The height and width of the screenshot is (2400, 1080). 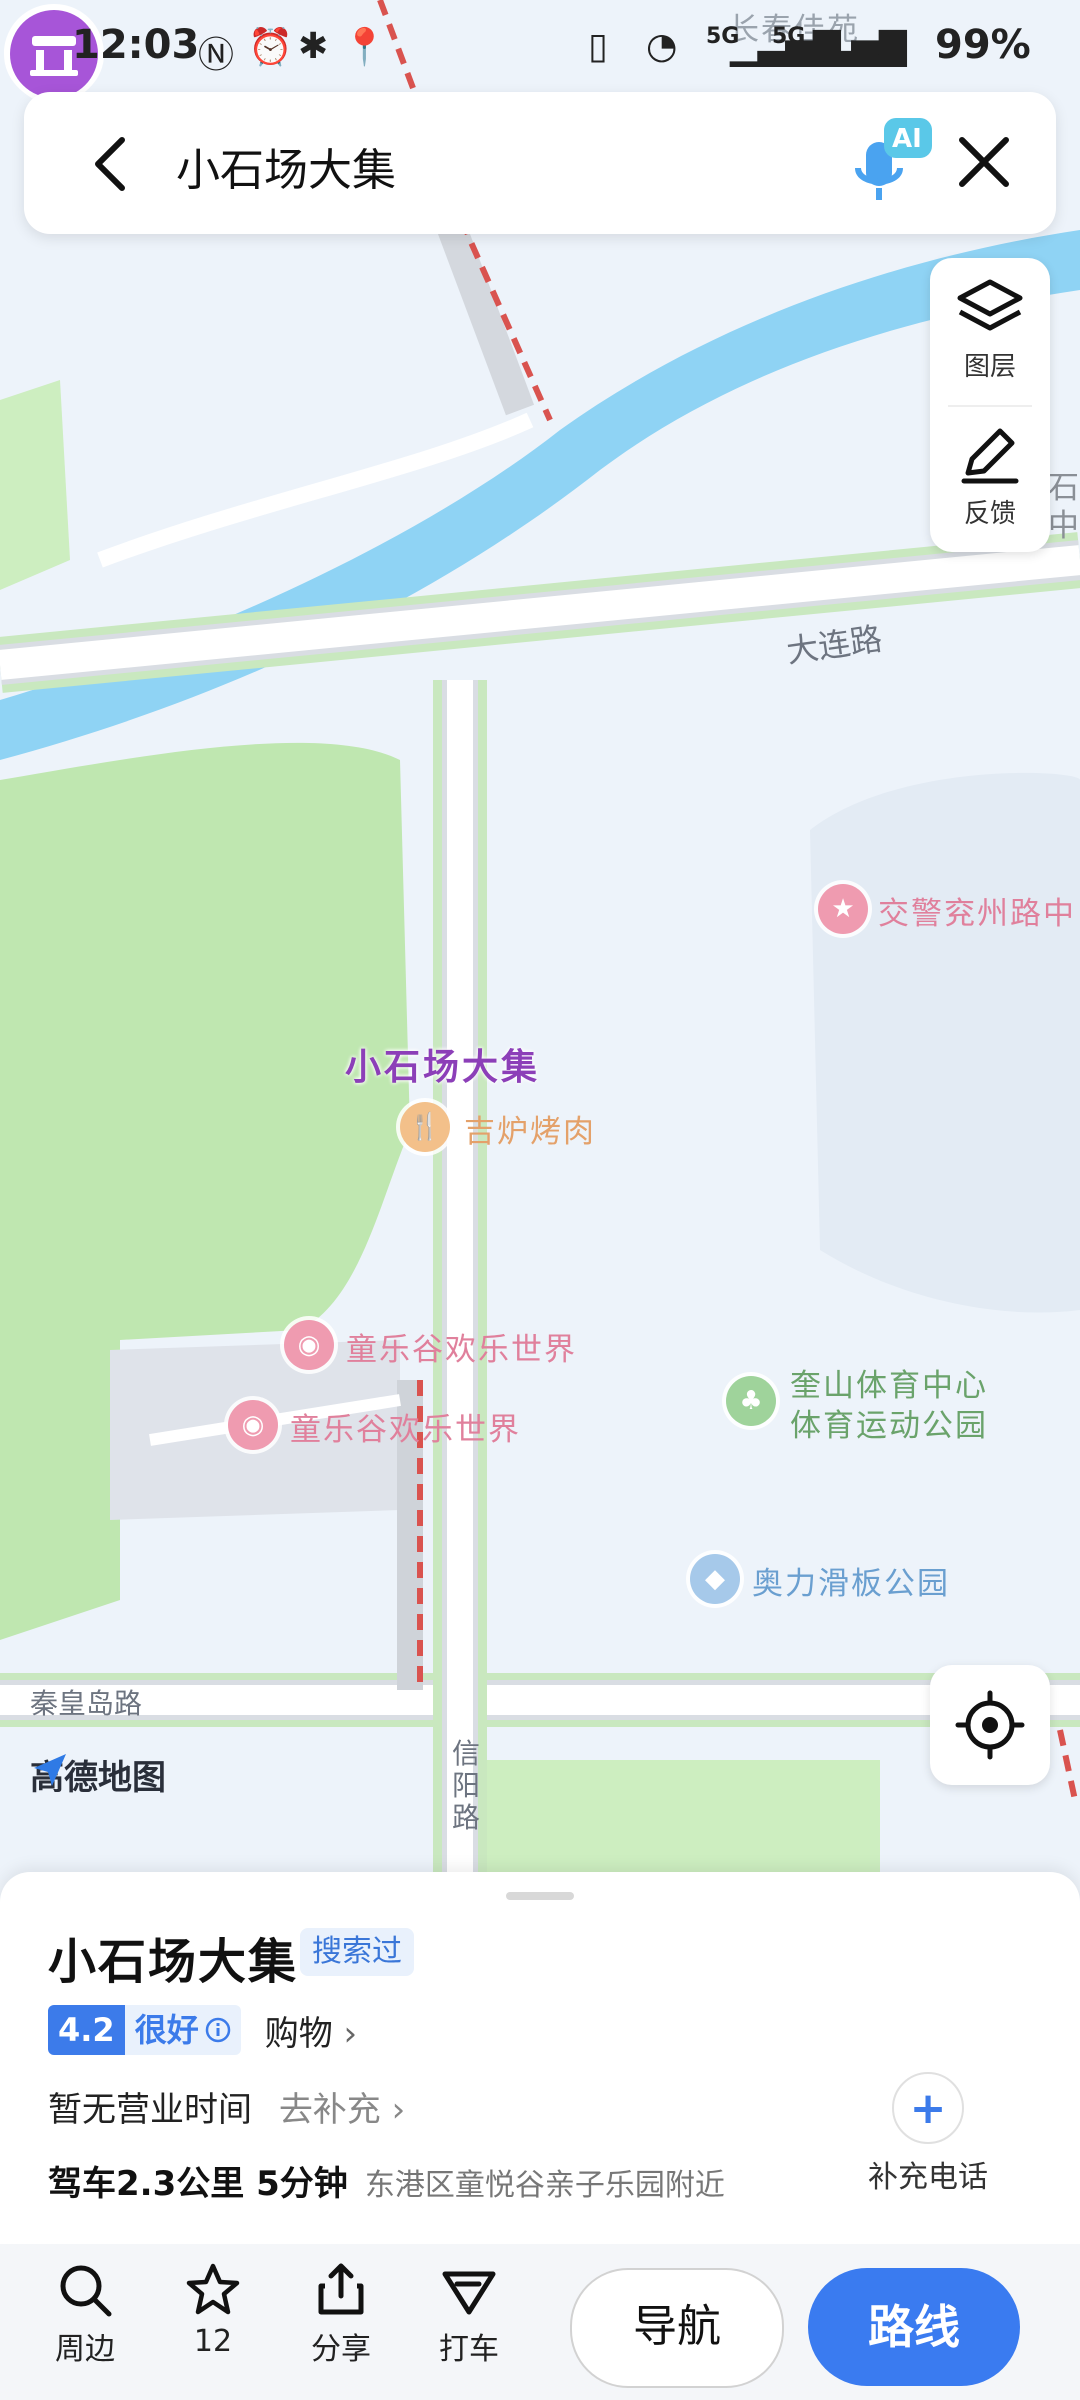 I want to click on category-link: 购物 ›, so click(x=311, y=2030).